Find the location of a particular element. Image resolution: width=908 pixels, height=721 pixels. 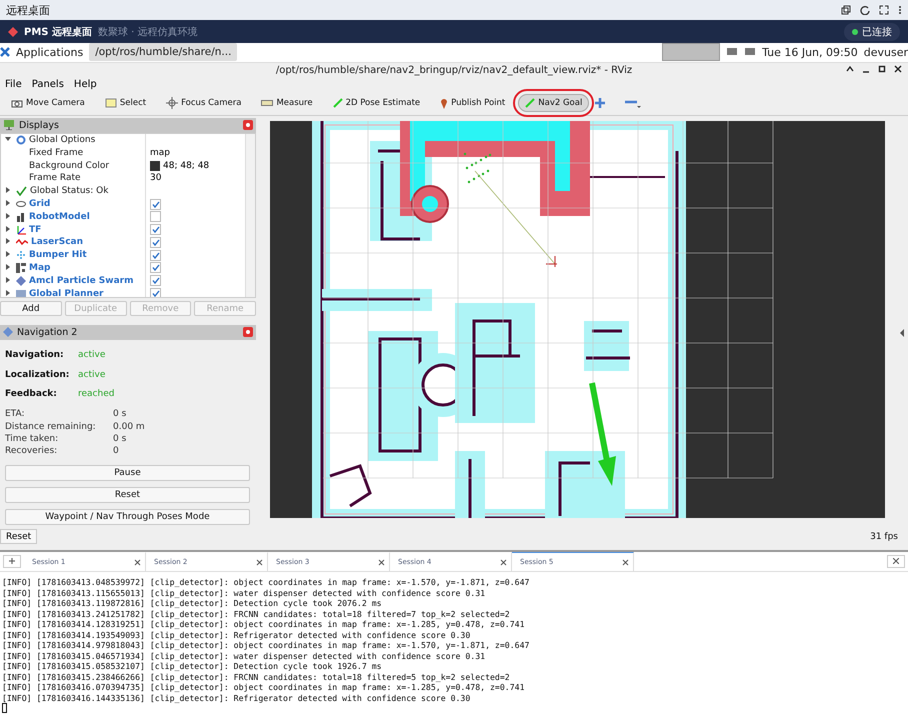

app-title: PMS 远程桌面 is located at coordinates (58, 32).